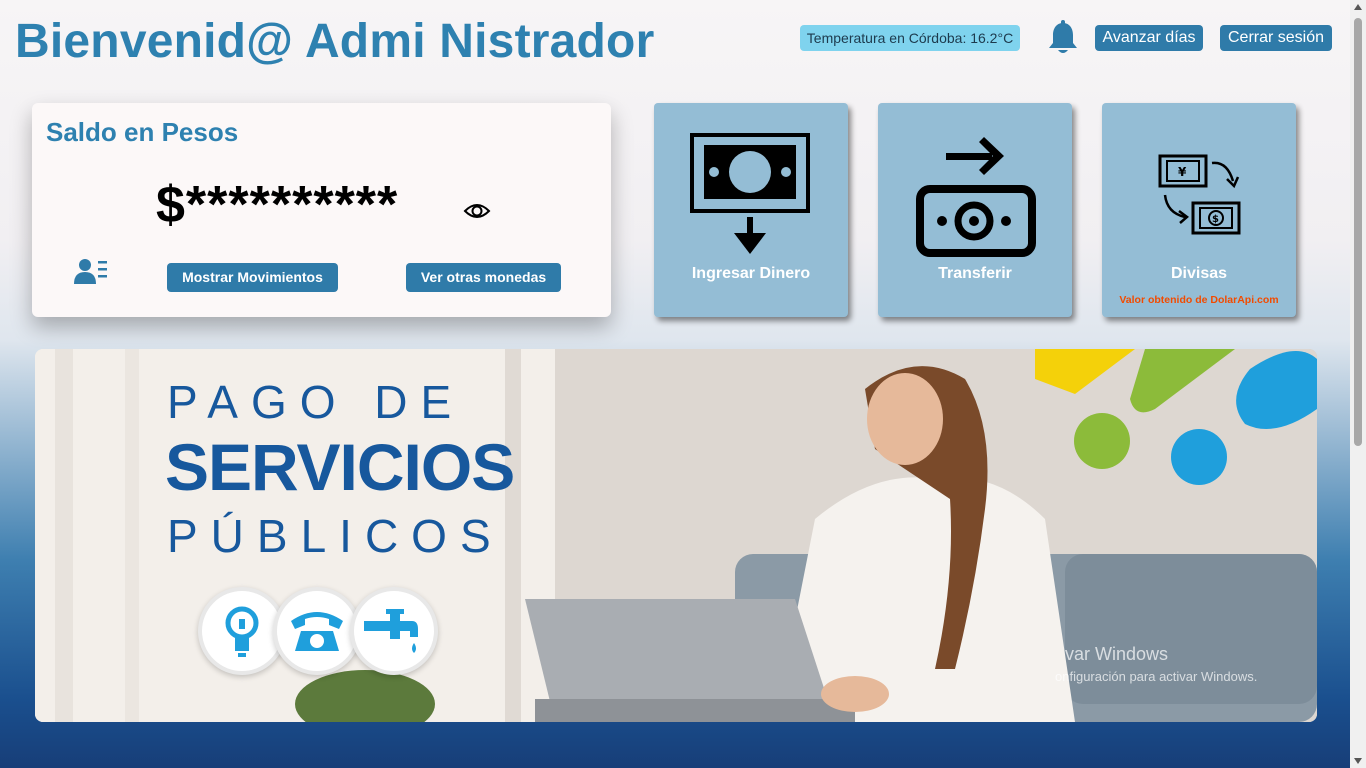  What do you see at coordinates (1358, 7) in the screenshot?
I see `scroll-up-icon` at bounding box center [1358, 7].